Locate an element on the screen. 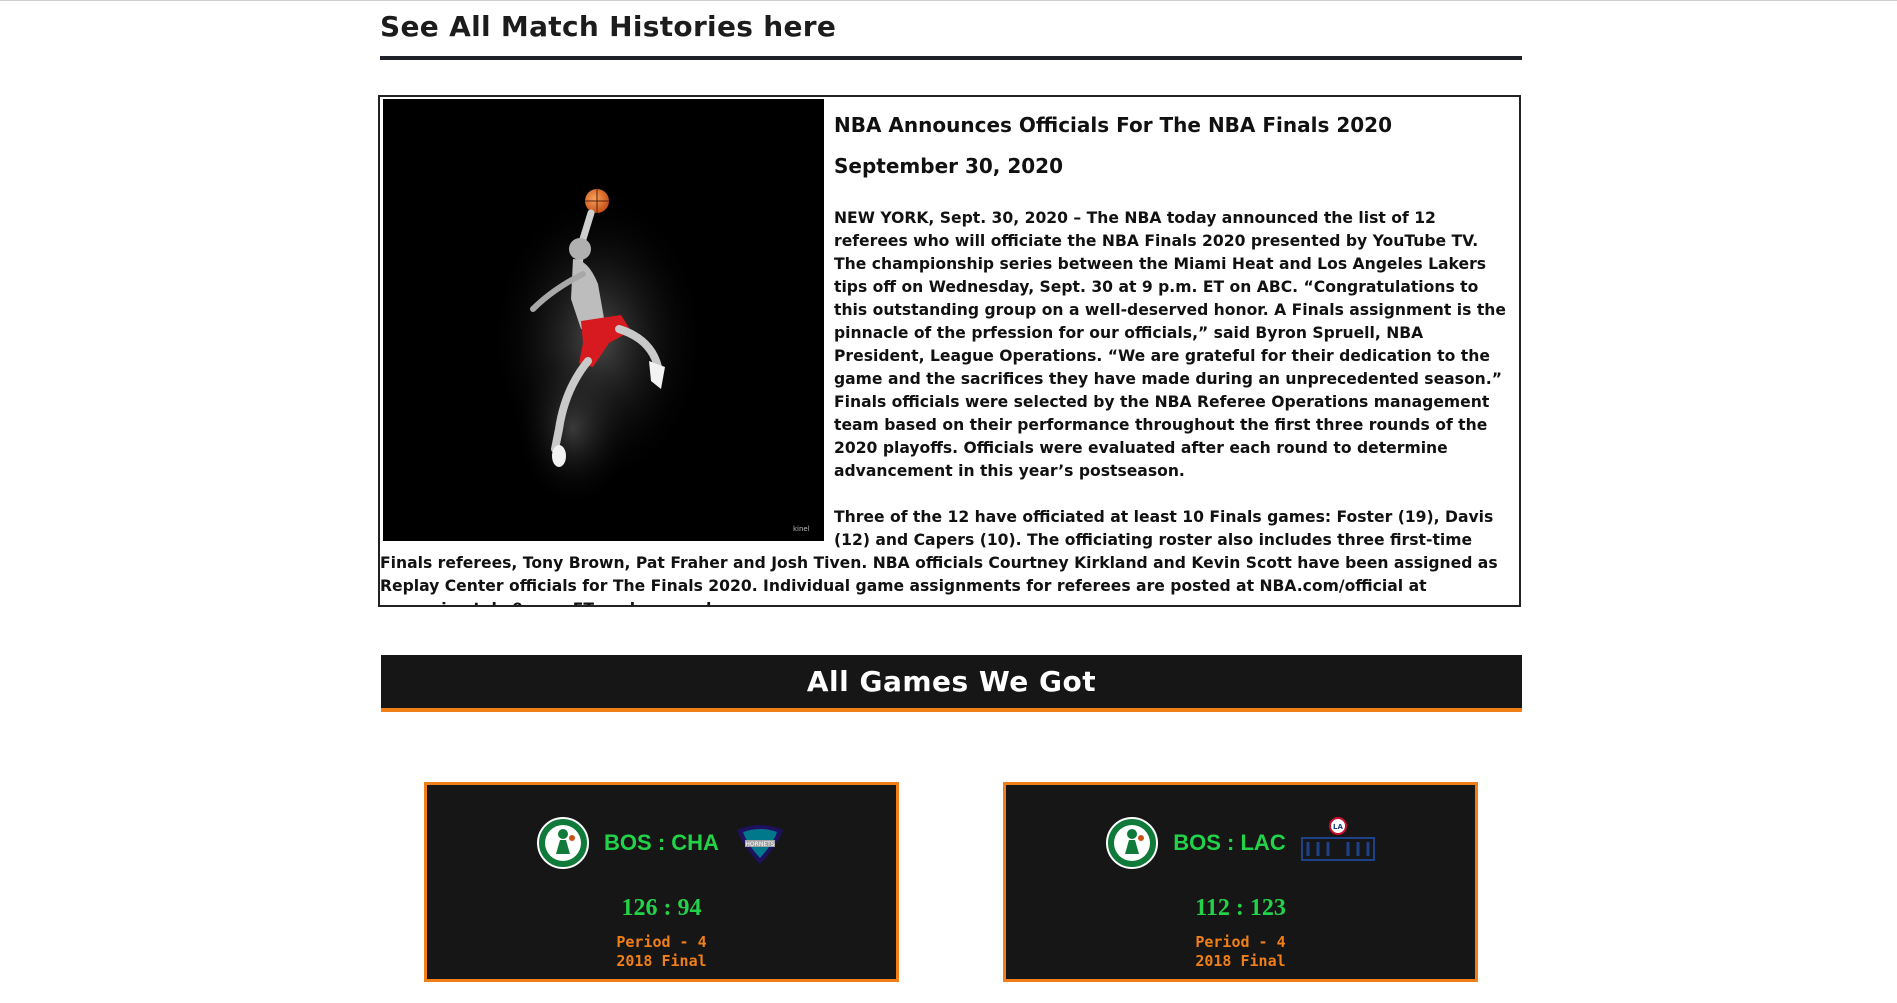 The width and height of the screenshot is (1897, 1003). matchup-row: BOS : LAC LA is located at coordinates (1240, 843).